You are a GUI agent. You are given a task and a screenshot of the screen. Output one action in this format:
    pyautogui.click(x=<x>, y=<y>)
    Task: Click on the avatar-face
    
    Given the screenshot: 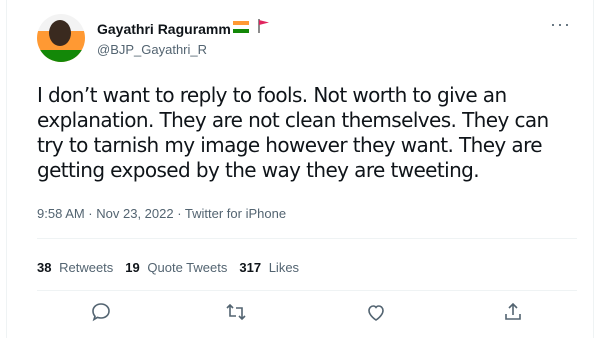 What is the action you would take?
    pyautogui.click(x=60, y=33)
    